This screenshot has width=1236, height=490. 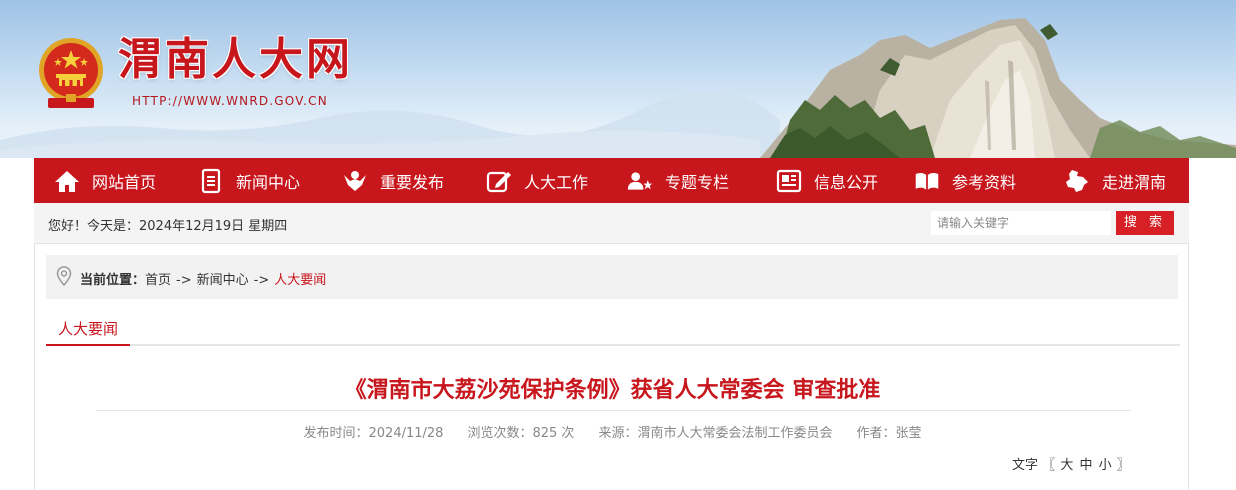 I want to click on search-button: 搜 索, so click(x=1145, y=223).